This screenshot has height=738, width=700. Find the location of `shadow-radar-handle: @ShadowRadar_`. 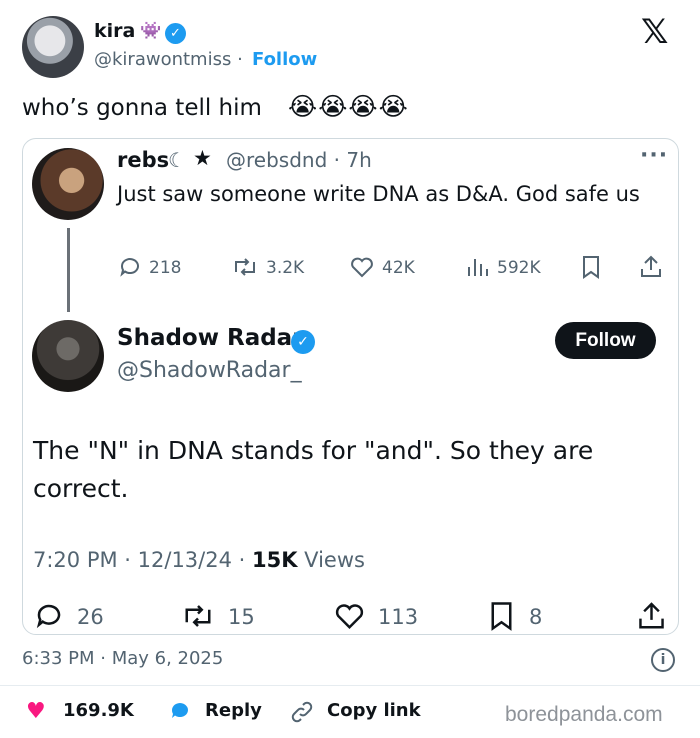

shadow-radar-handle: @ShadowRadar_ is located at coordinates (209, 370).